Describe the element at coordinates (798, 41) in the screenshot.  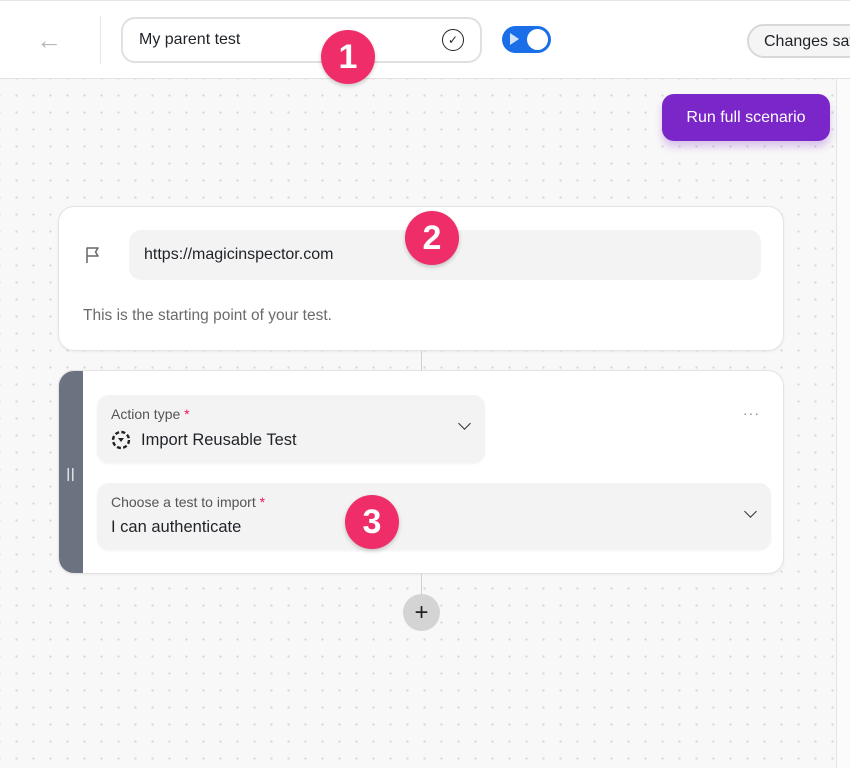
I see `changes-saved-button: Changes saved` at that location.